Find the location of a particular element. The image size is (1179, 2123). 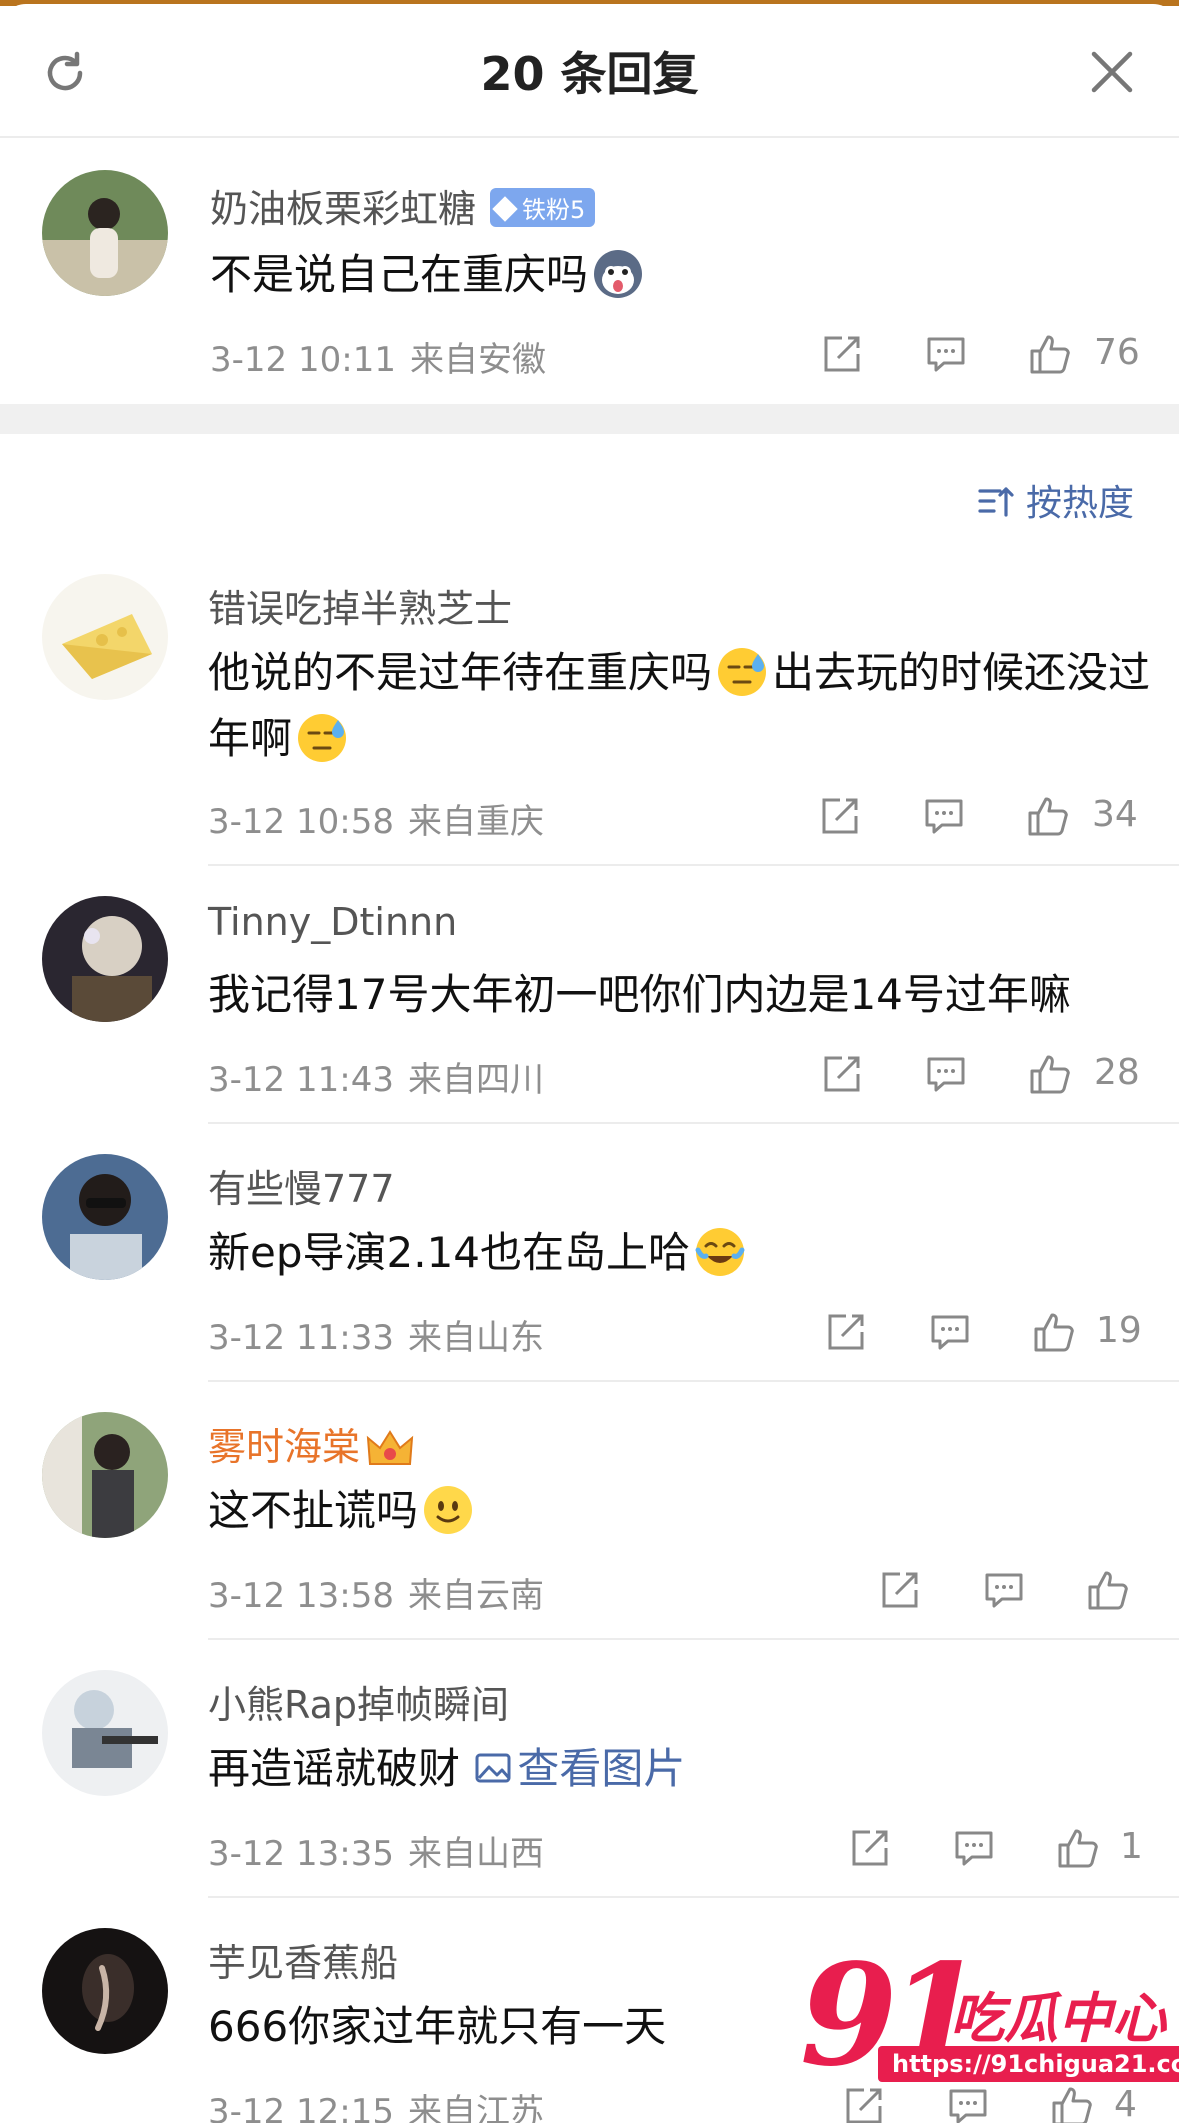

comment-meta: 3-12 13:58 来自云南 is located at coordinates (376, 1596).